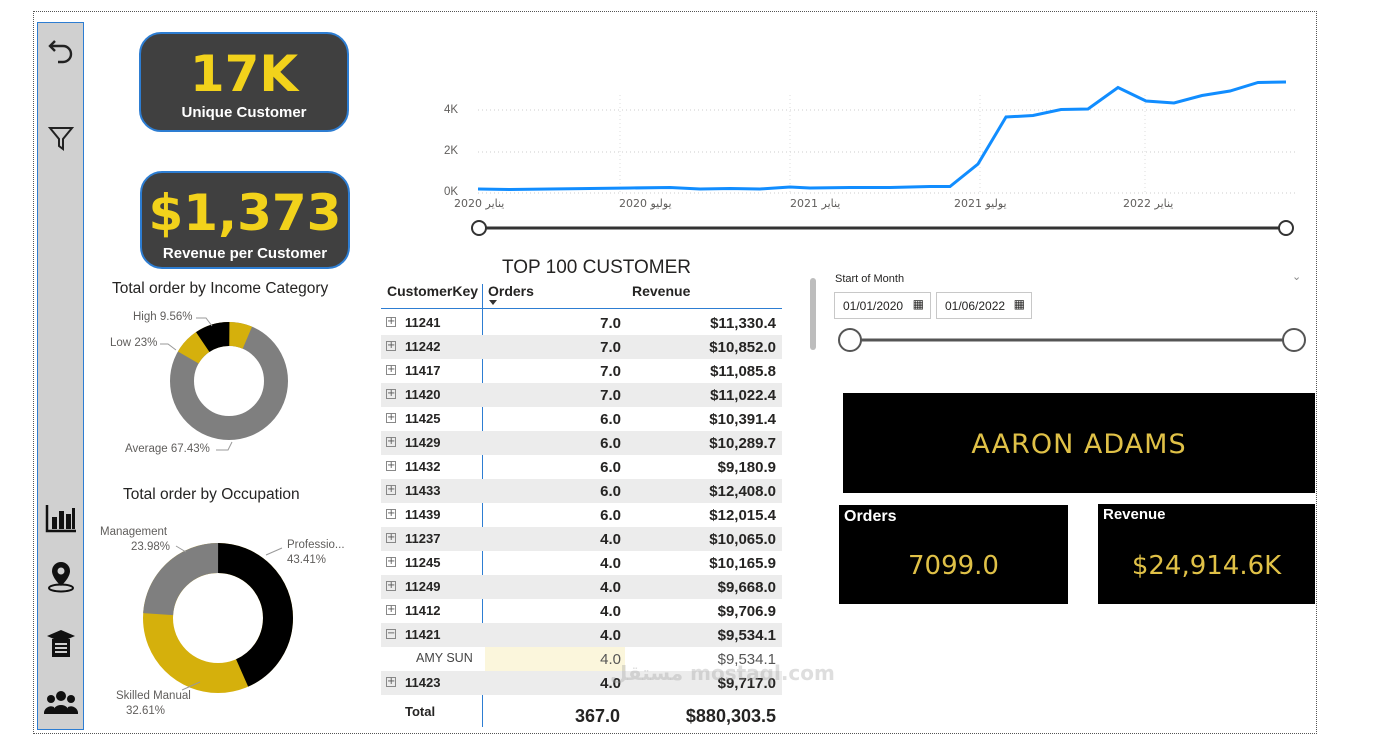 The height and width of the screenshot is (738, 1376). Describe the element at coordinates (423, 418) in the screenshot. I see `customer-key: 11425` at that location.